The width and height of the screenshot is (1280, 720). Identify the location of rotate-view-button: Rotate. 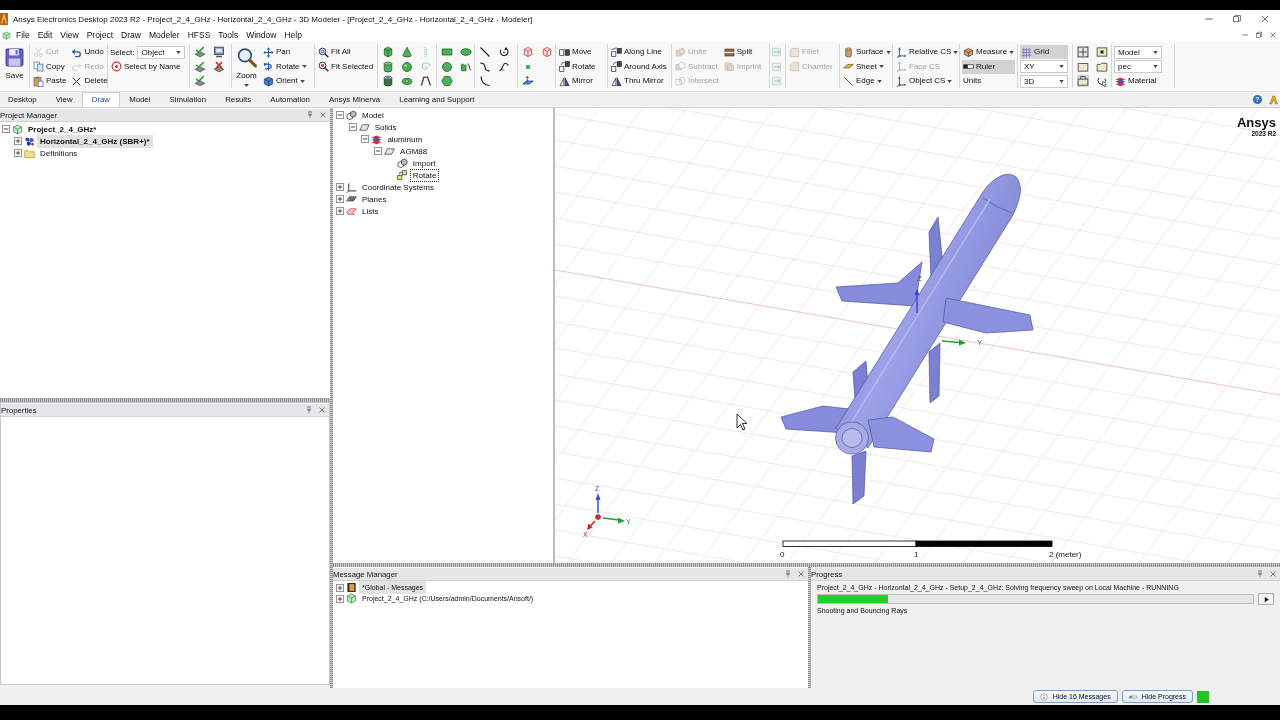
(285, 66).